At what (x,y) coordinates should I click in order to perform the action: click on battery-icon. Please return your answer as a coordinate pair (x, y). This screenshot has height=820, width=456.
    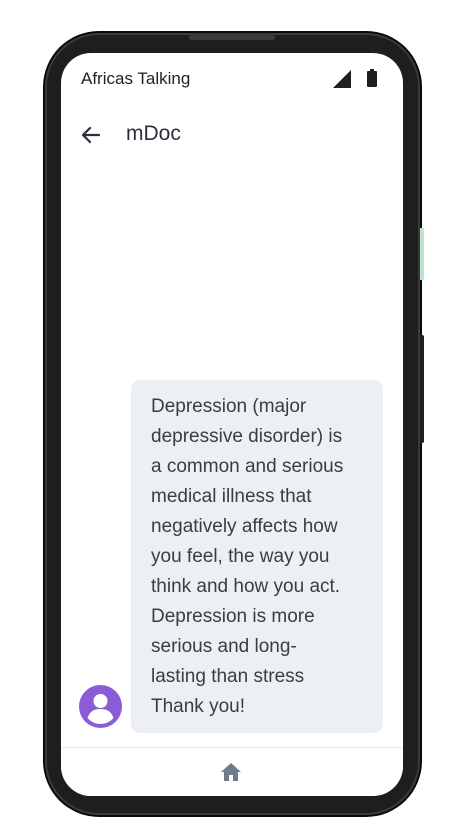
    Looking at the image, I should click on (372, 78).